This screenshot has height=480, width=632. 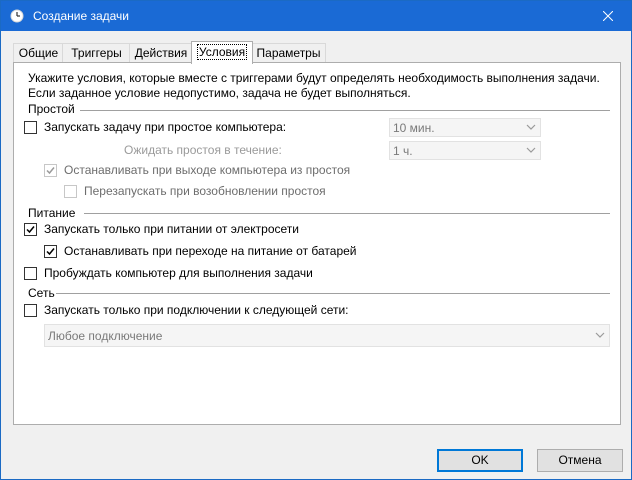 I want to click on idle-group-divider, so click(x=345, y=110).